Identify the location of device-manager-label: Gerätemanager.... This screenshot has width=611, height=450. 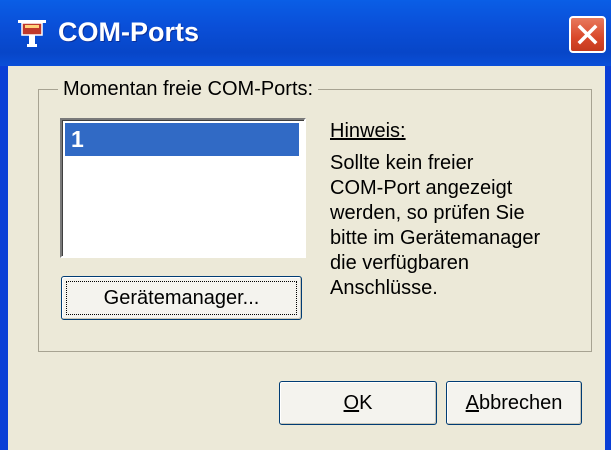
(181, 297).